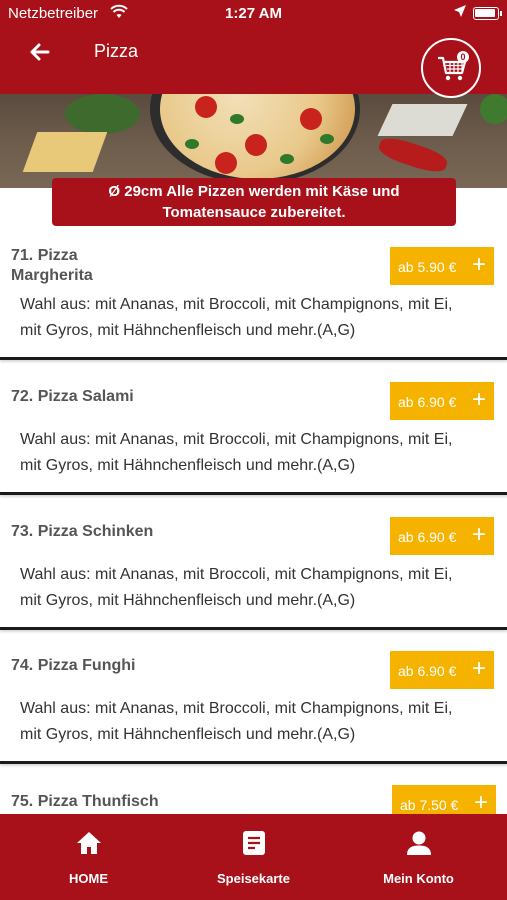 The image size is (507, 900). I want to click on cart-button: 0, so click(451, 68).